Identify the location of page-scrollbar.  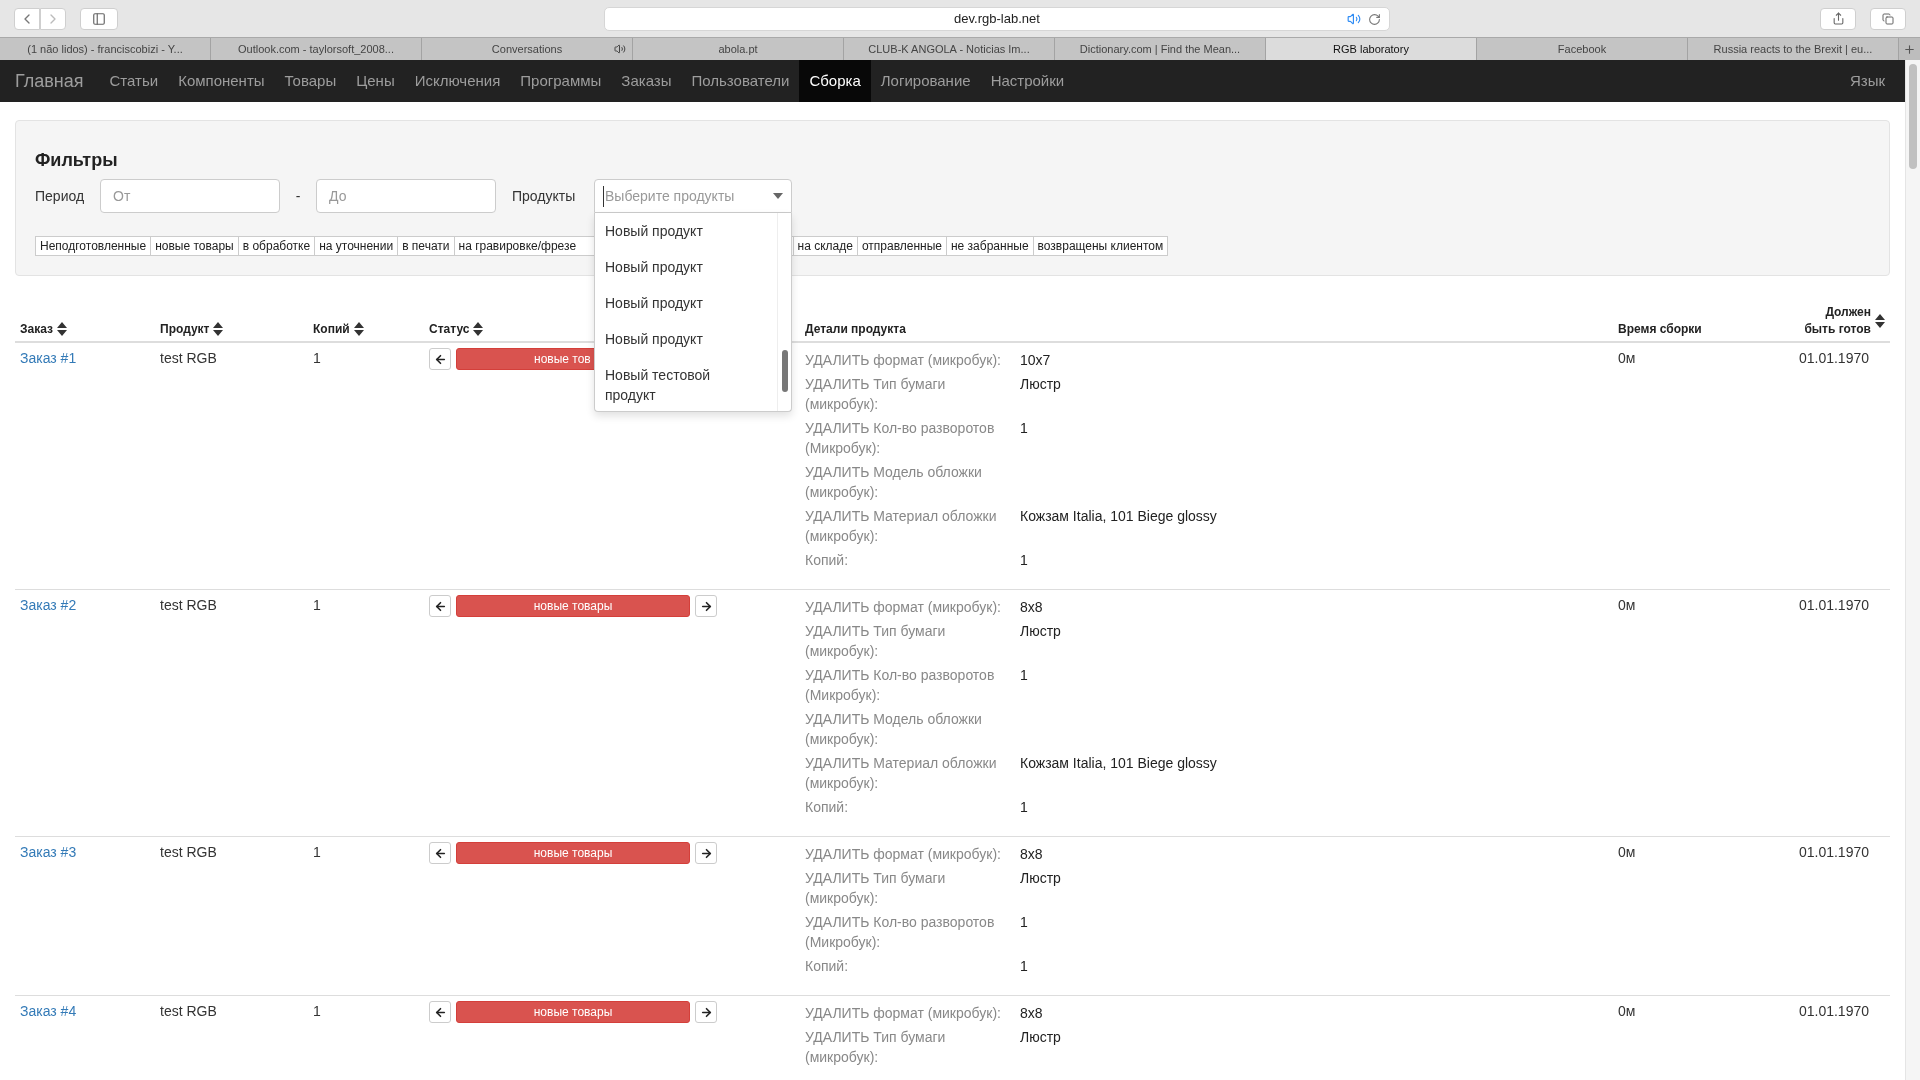
(1912, 570).